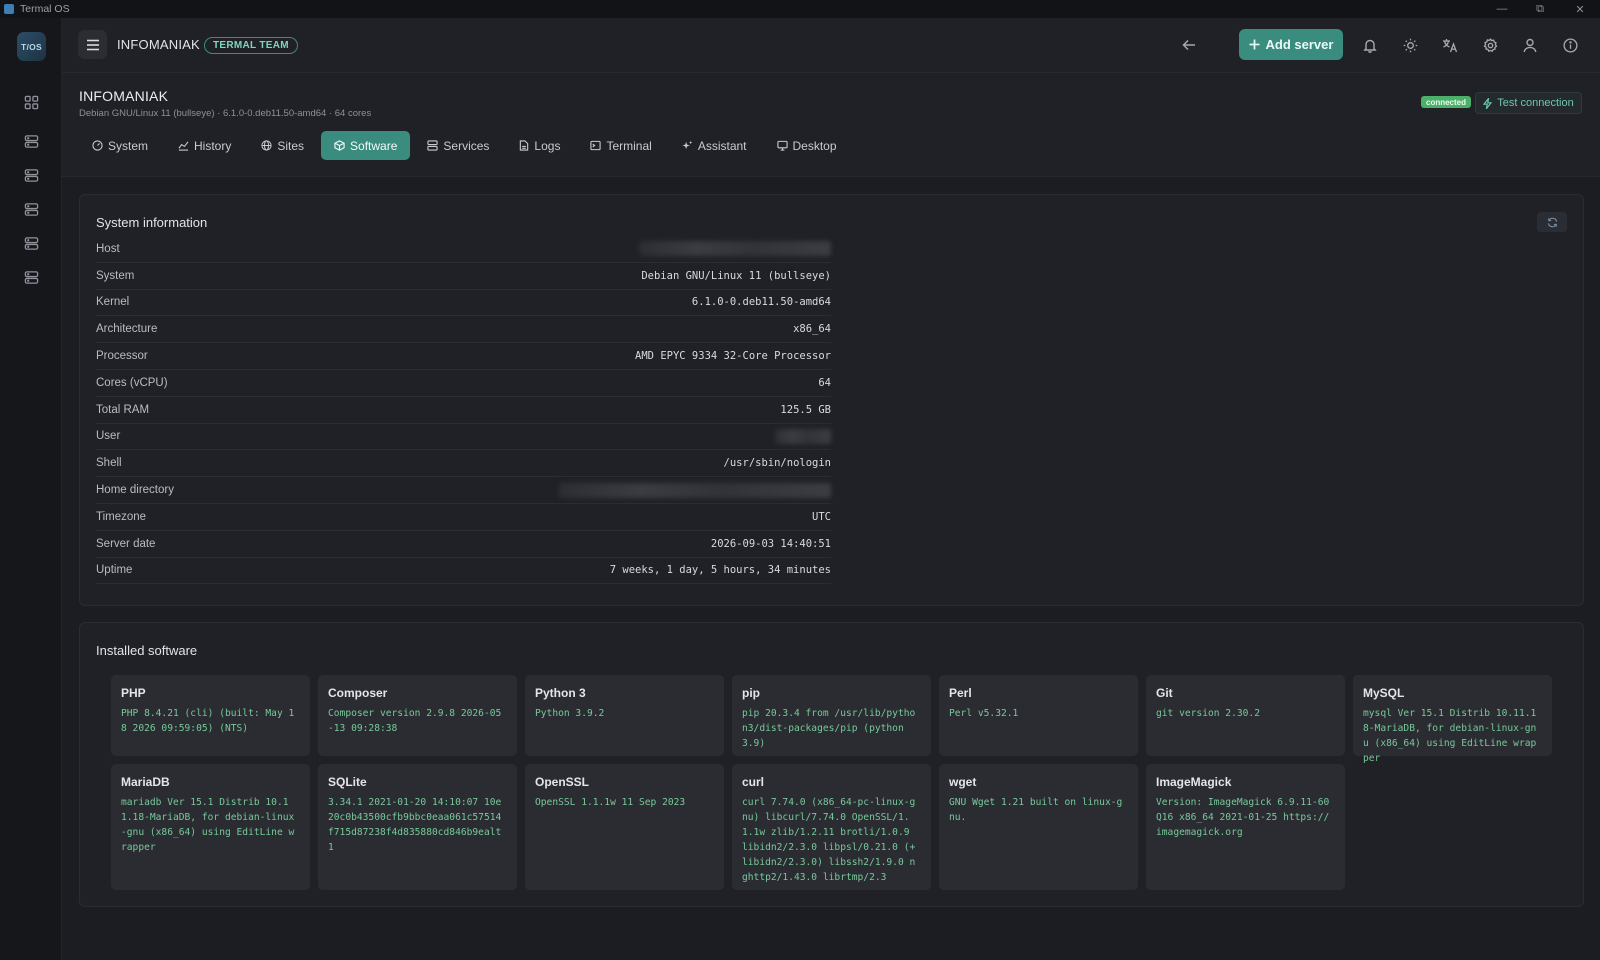  Describe the element at coordinates (31, 46) in the screenshot. I see `app-logo: T/OS` at that location.